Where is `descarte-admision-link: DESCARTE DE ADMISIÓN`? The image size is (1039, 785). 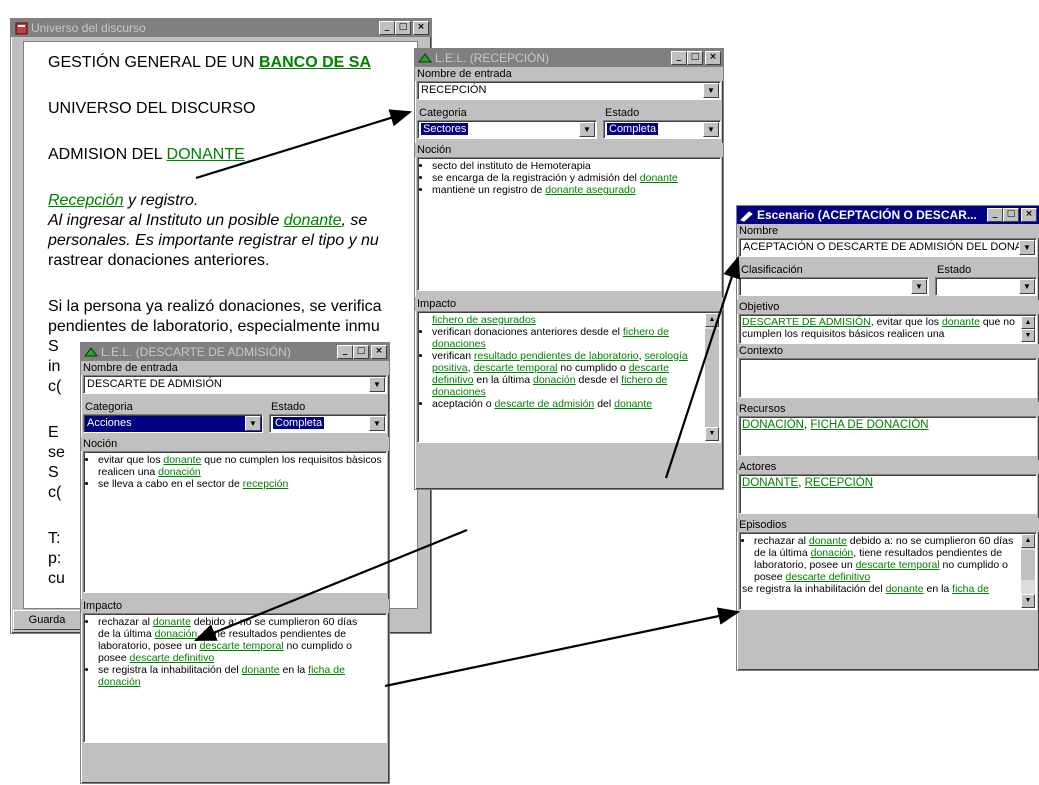
descarte-admision-link: DESCARTE DE ADMISIÓN is located at coordinates (806, 322).